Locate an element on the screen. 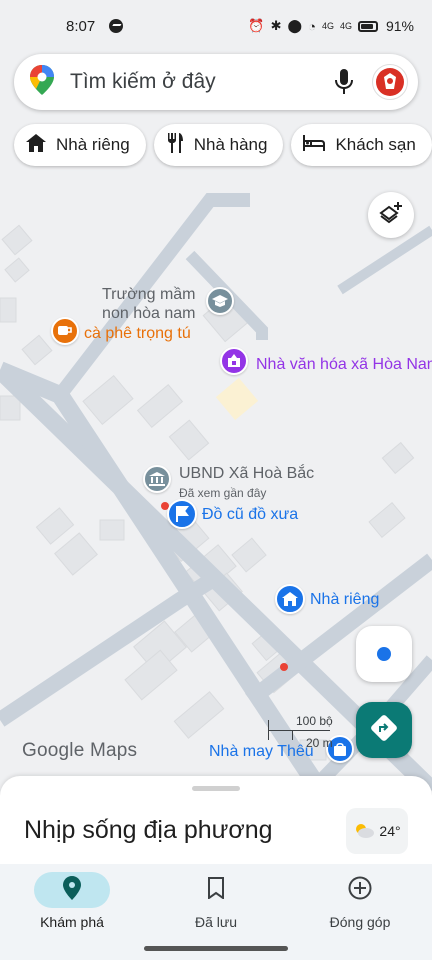 Image resolution: width=432 pixels, height=960 pixels. avatar is located at coordinates (390, 82).